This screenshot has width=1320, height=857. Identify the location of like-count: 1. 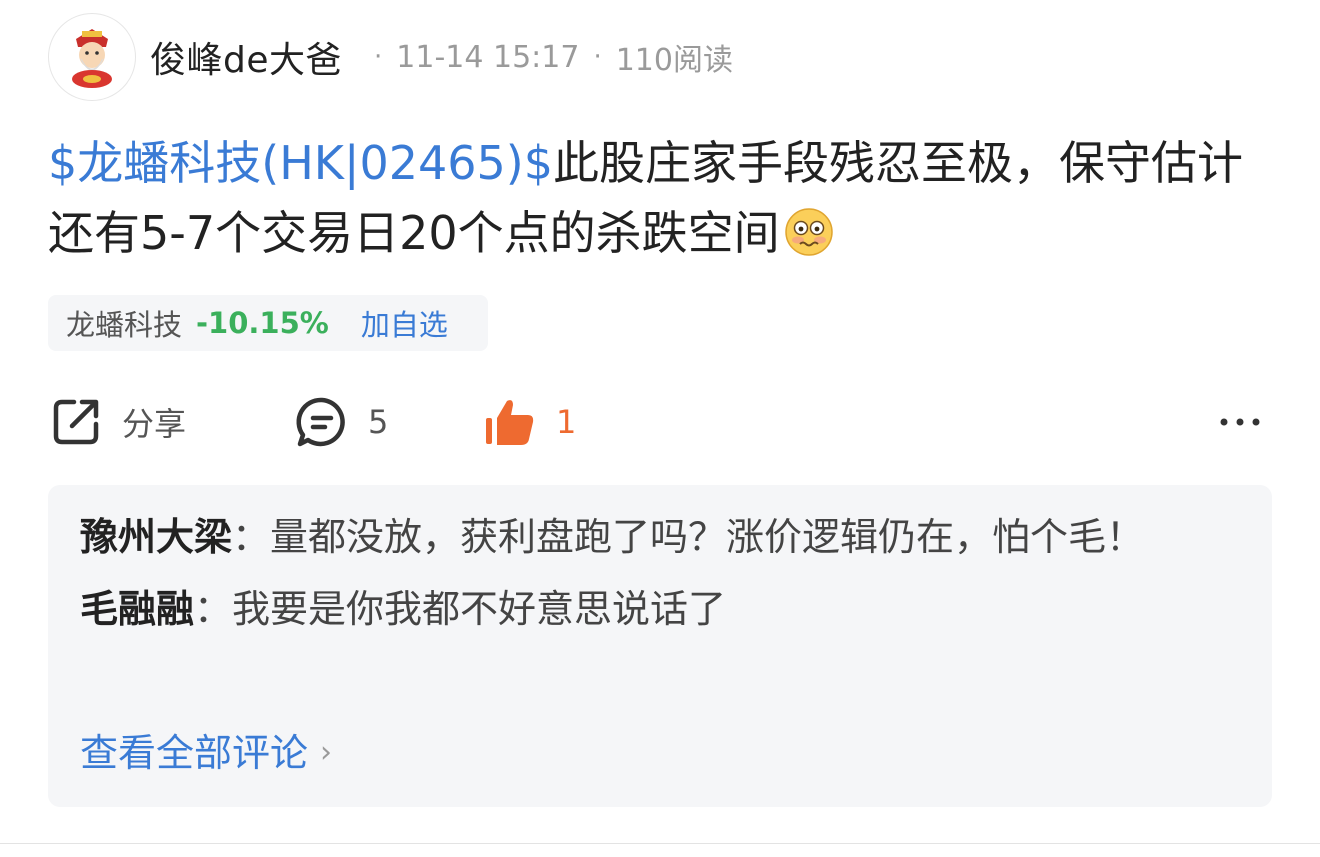
(566, 422).